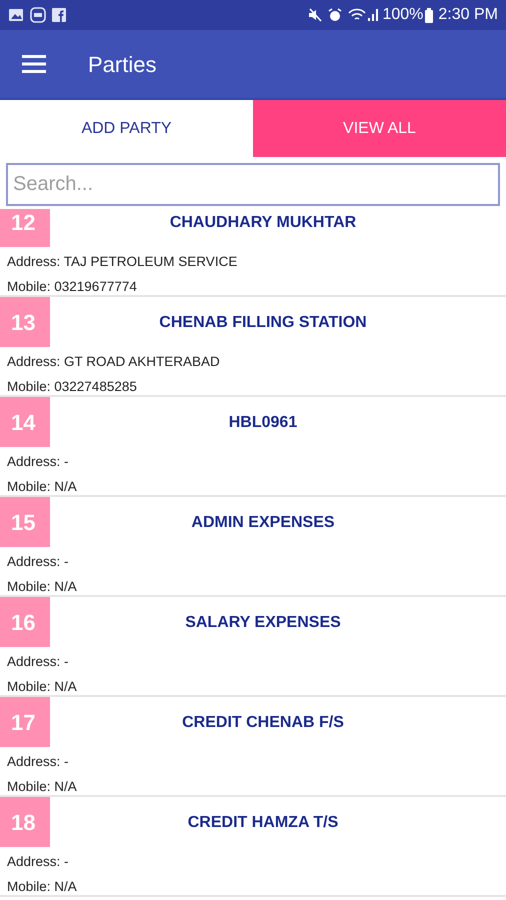 The height and width of the screenshot is (900, 506). Describe the element at coordinates (25, 522) in the screenshot. I see `party-number: 15` at that location.